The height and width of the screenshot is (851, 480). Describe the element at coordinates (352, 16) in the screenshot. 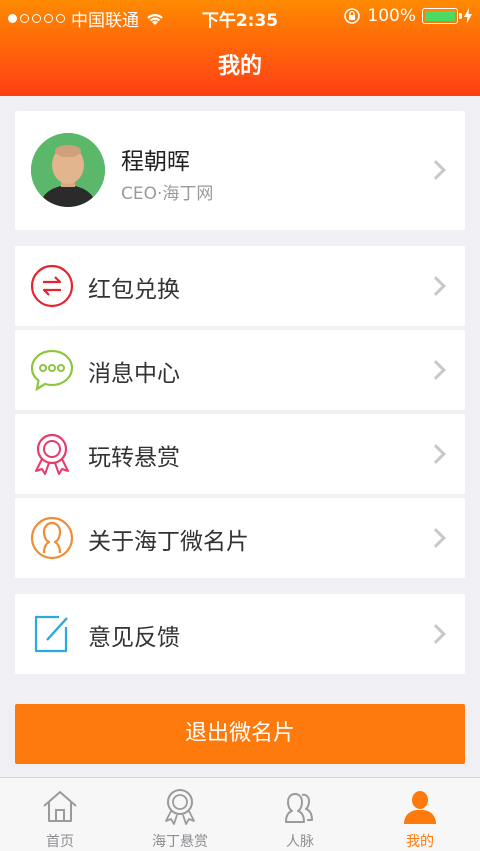

I see `orientation-lock-icon` at that location.